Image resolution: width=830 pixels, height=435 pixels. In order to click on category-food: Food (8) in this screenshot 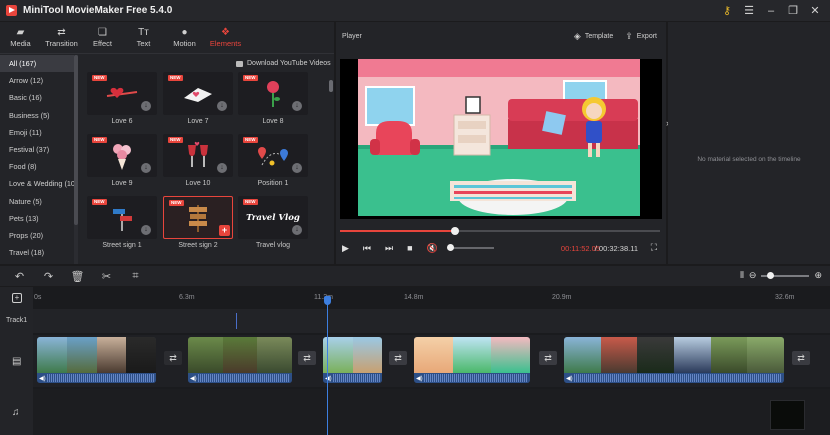, I will do `click(38, 166)`.